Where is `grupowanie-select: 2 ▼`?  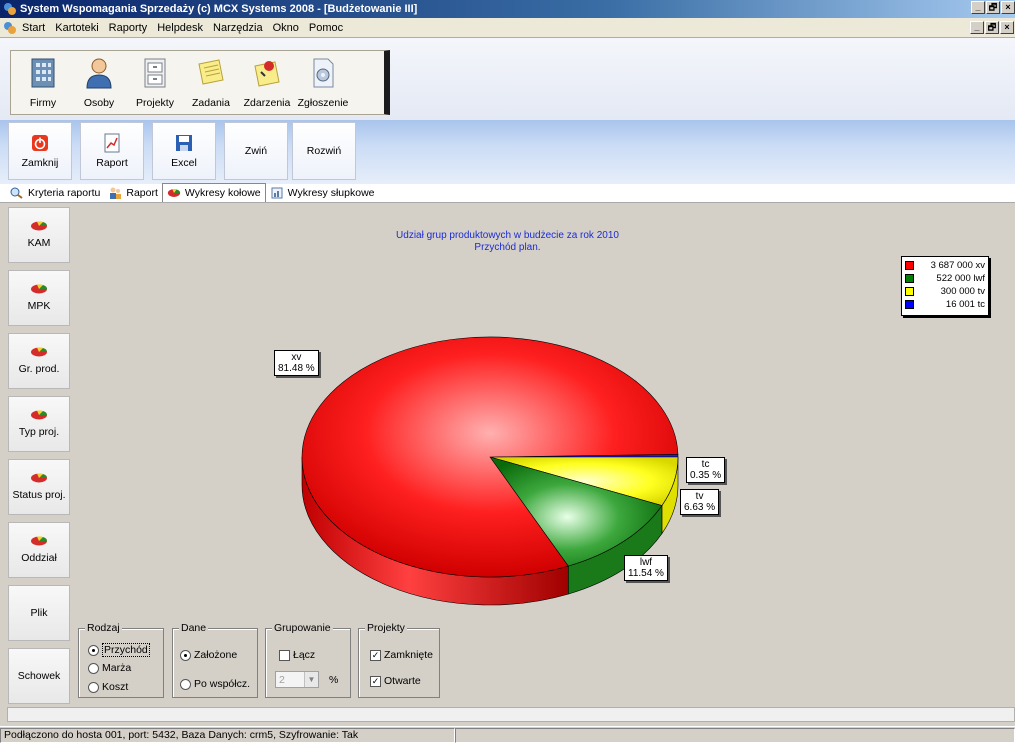 grupowanie-select: 2 ▼ is located at coordinates (297, 679).